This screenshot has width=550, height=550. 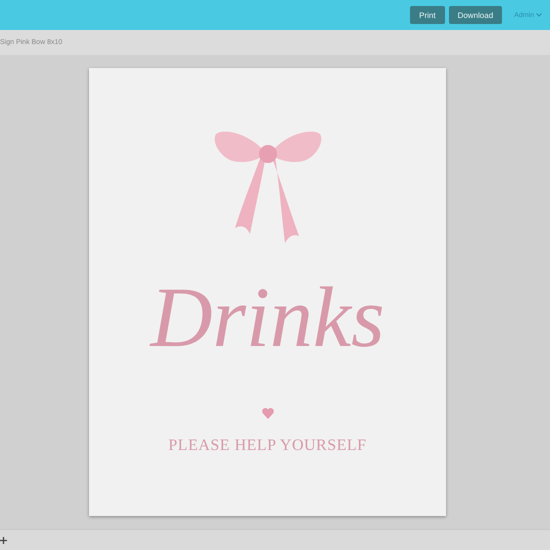 I want to click on chevron-icon, so click(x=539, y=15).